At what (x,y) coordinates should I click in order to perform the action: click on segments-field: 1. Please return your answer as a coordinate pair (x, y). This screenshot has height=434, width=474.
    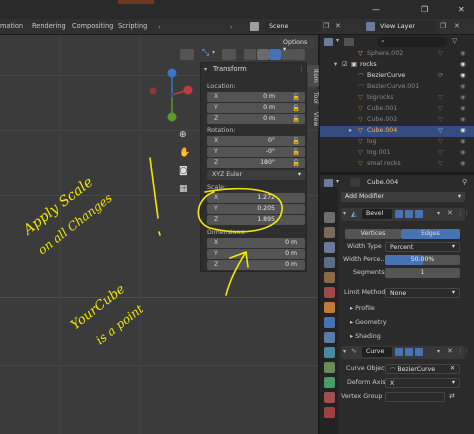
    Looking at the image, I should click on (422, 273).